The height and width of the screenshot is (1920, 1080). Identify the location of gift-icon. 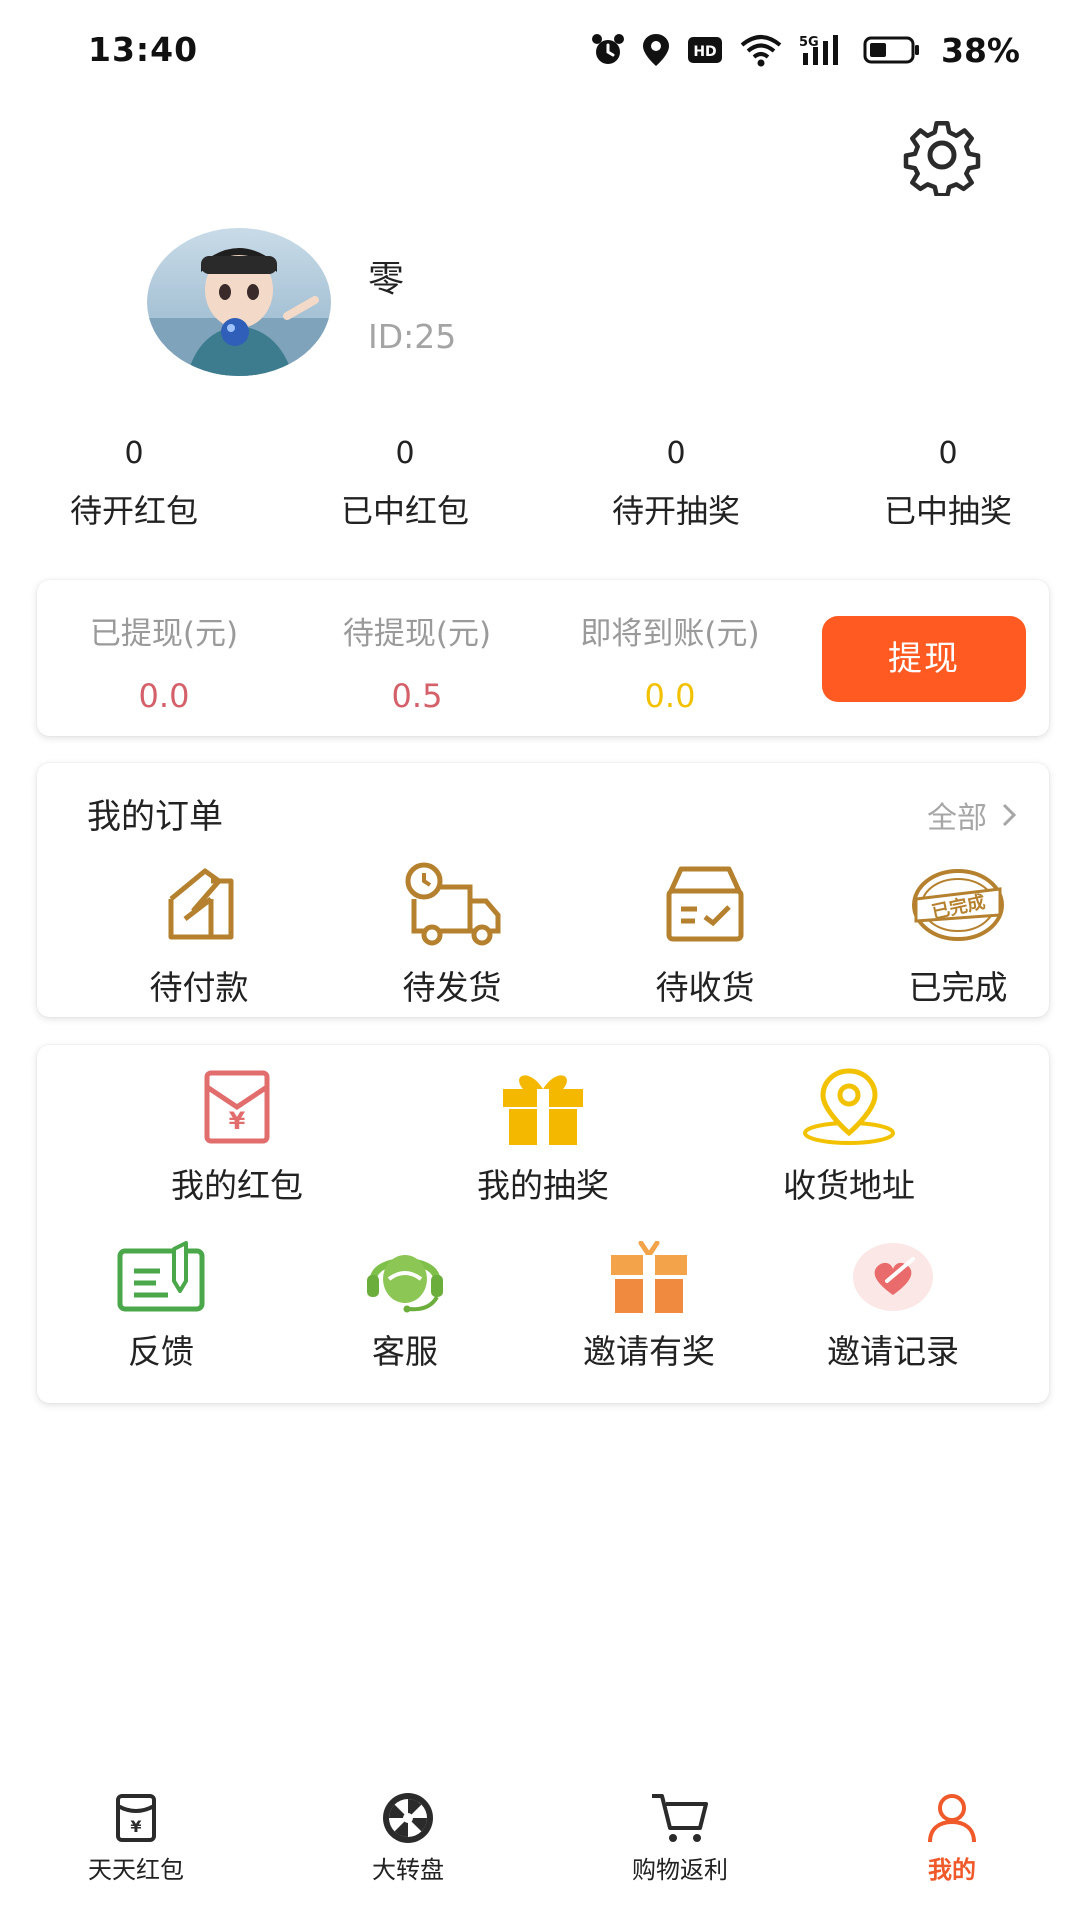
(543, 1110).